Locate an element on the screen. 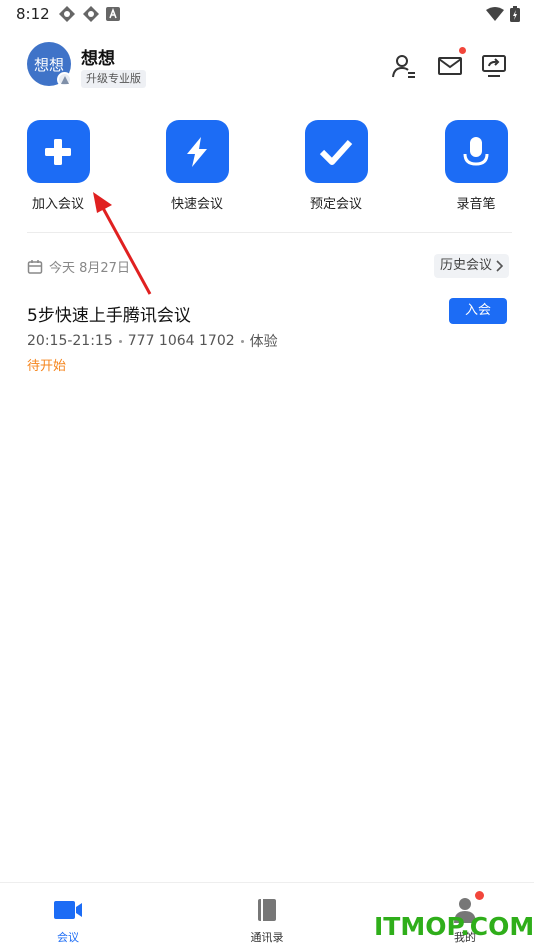 The width and height of the screenshot is (534, 950). join-meeting-label: 加入会议 is located at coordinates (57, 204).